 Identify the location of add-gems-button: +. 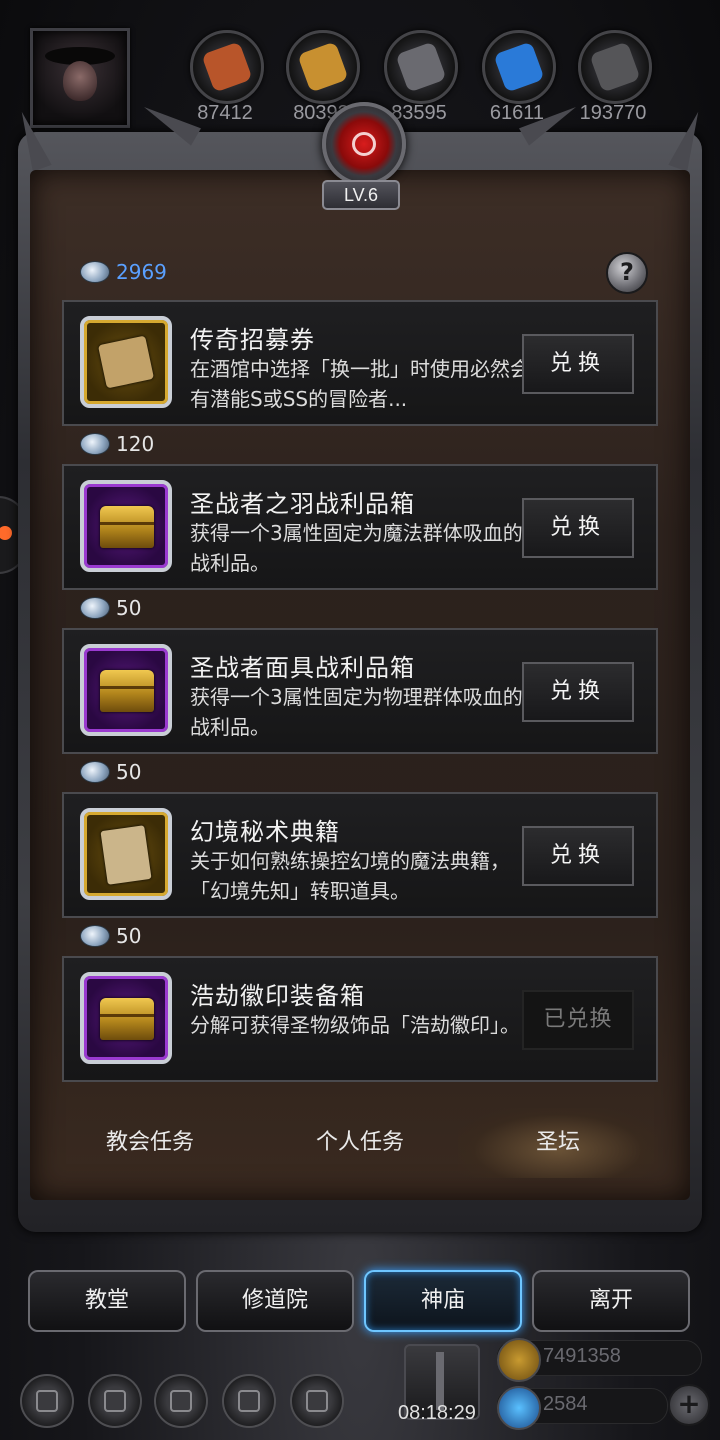
(689, 1405).